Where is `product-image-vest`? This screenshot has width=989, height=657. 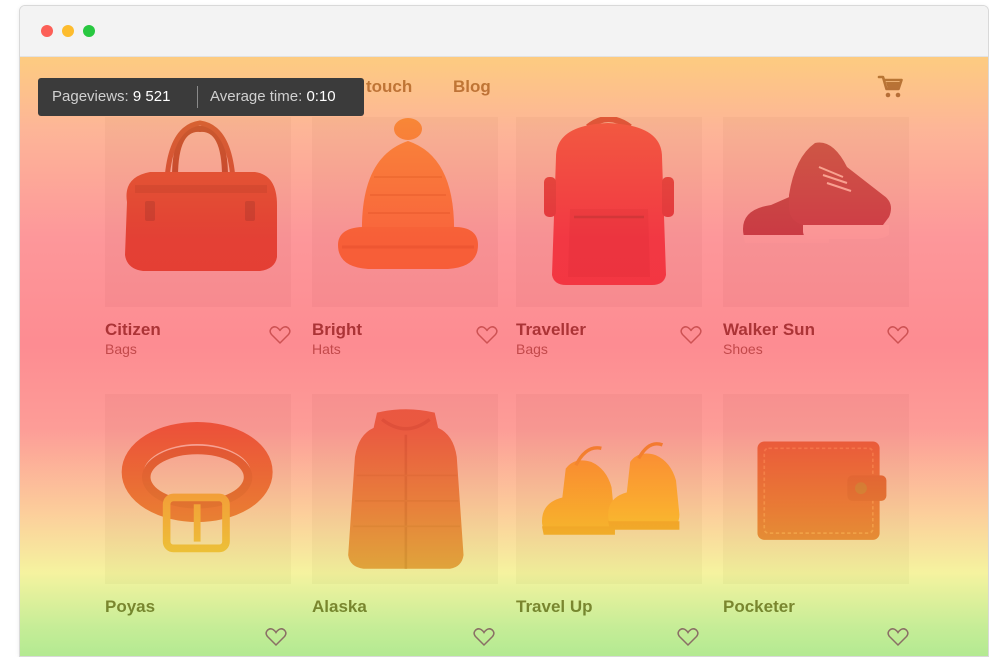 product-image-vest is located at coordinates (405, 489).